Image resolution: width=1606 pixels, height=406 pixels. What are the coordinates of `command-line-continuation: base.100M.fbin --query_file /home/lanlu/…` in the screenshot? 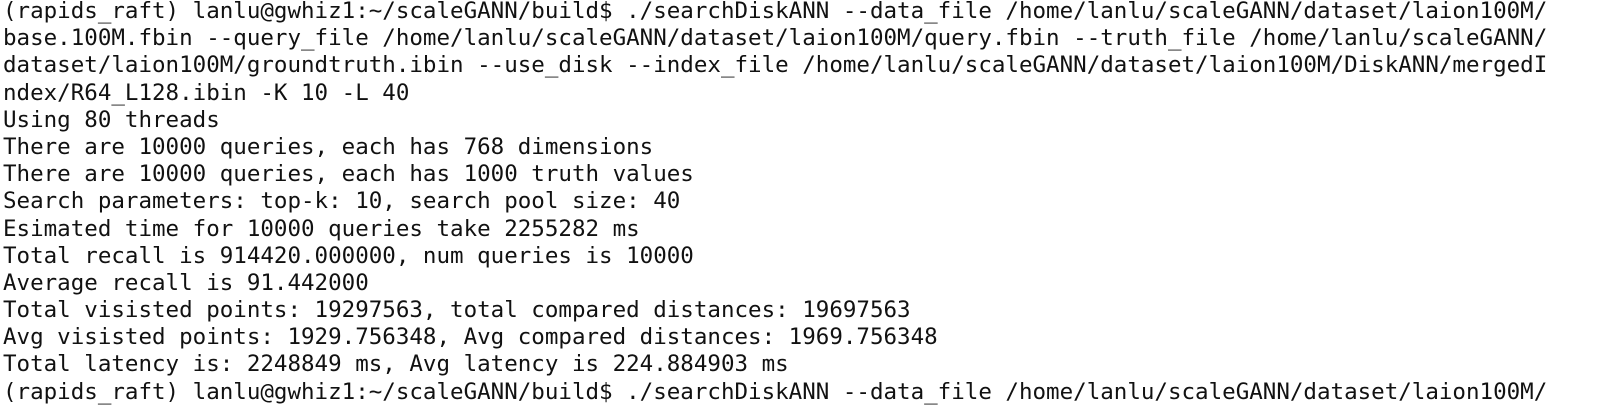 It's located at (775, 38).